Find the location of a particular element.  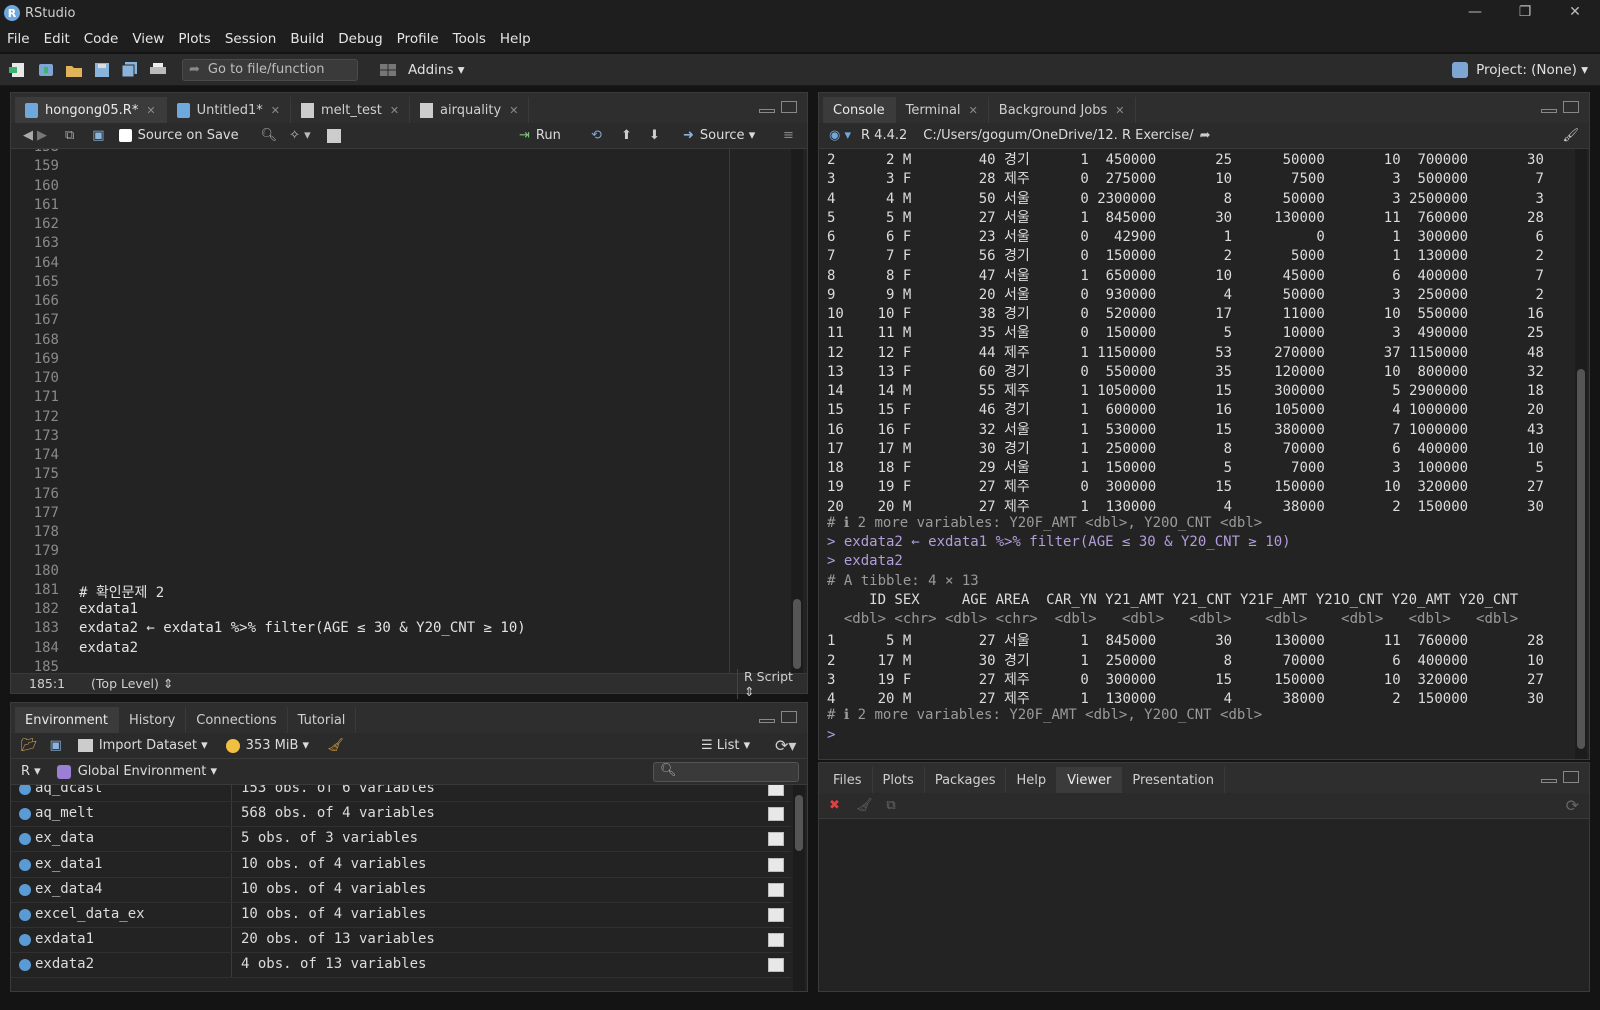

environment-row: aq_melt 568 obs. of 4 variables is located at coordinates (401, 815).